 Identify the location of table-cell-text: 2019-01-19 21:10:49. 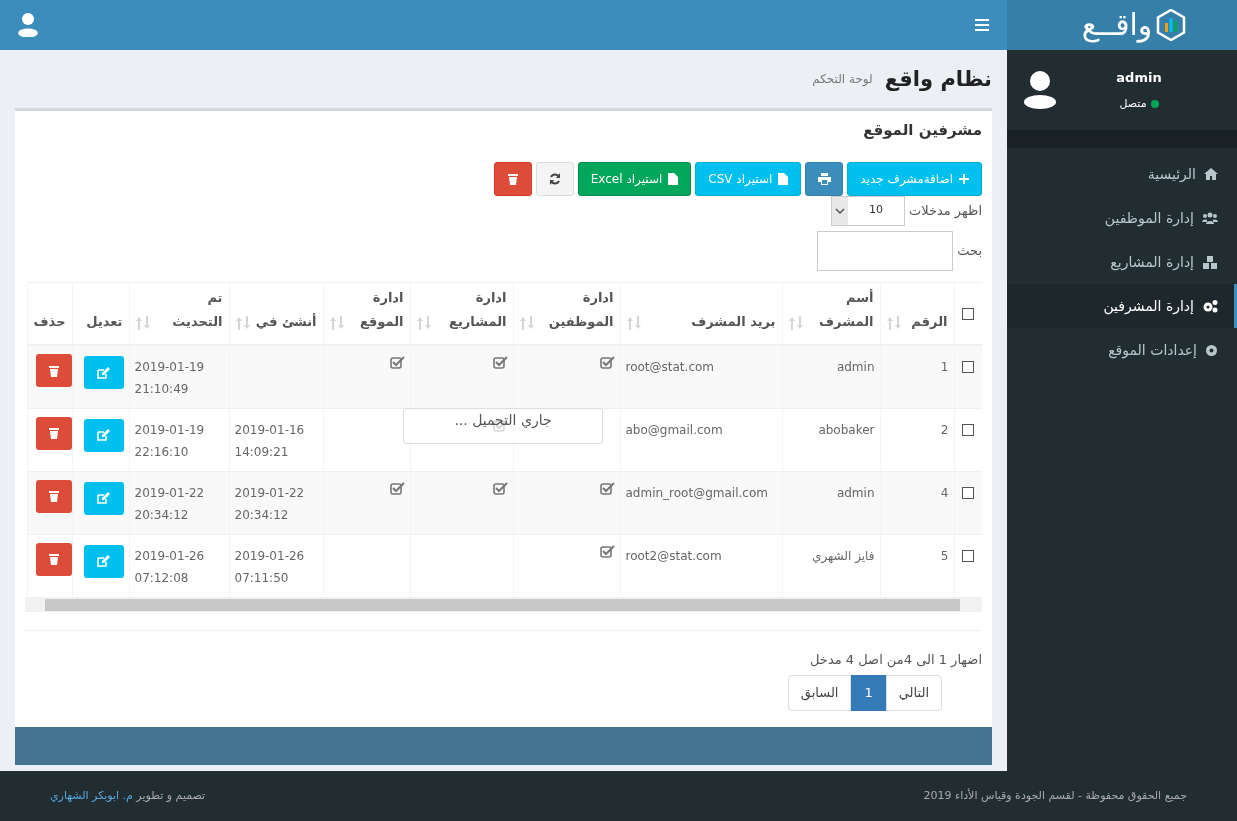
(170, 378).